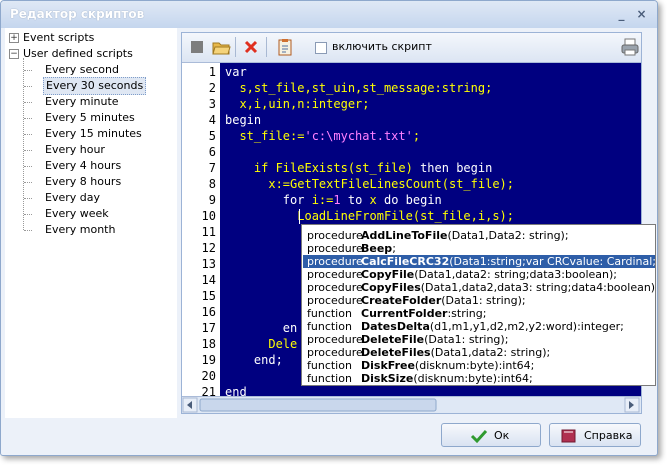 This screenshot has height=465, width=667. Describe the element at coordinates (337, 200) in the screenshot. I see `code-token: 1` at that location.